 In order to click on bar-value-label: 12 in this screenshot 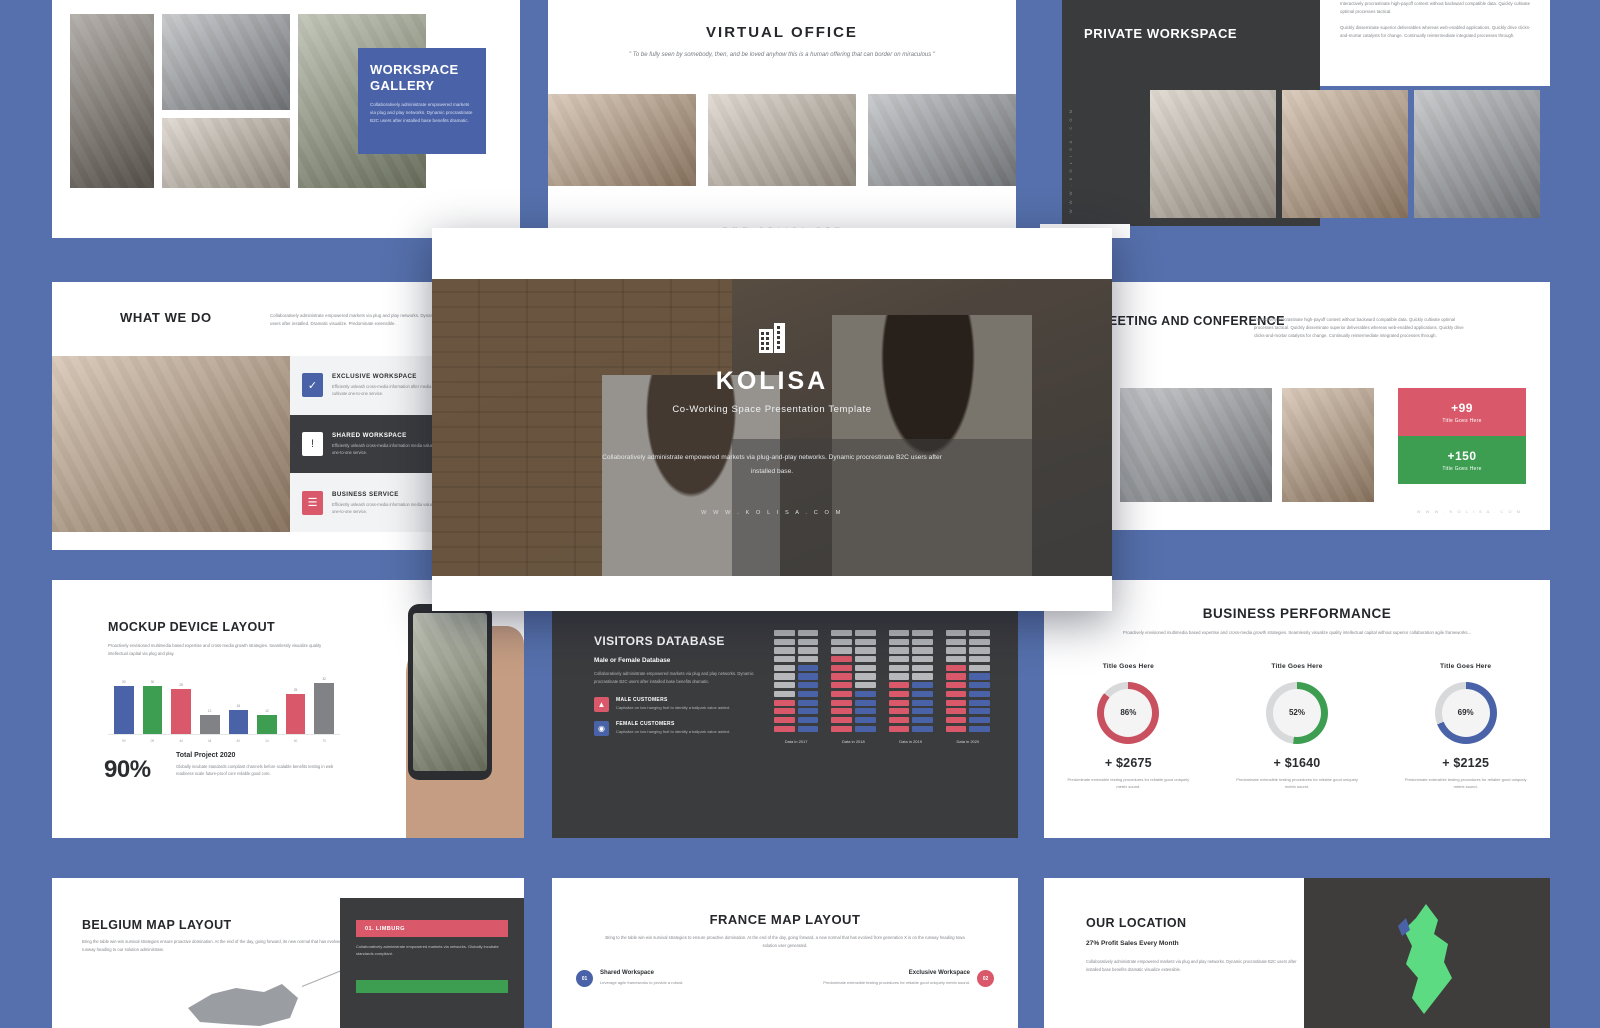, I will do `click(209, 710)`.